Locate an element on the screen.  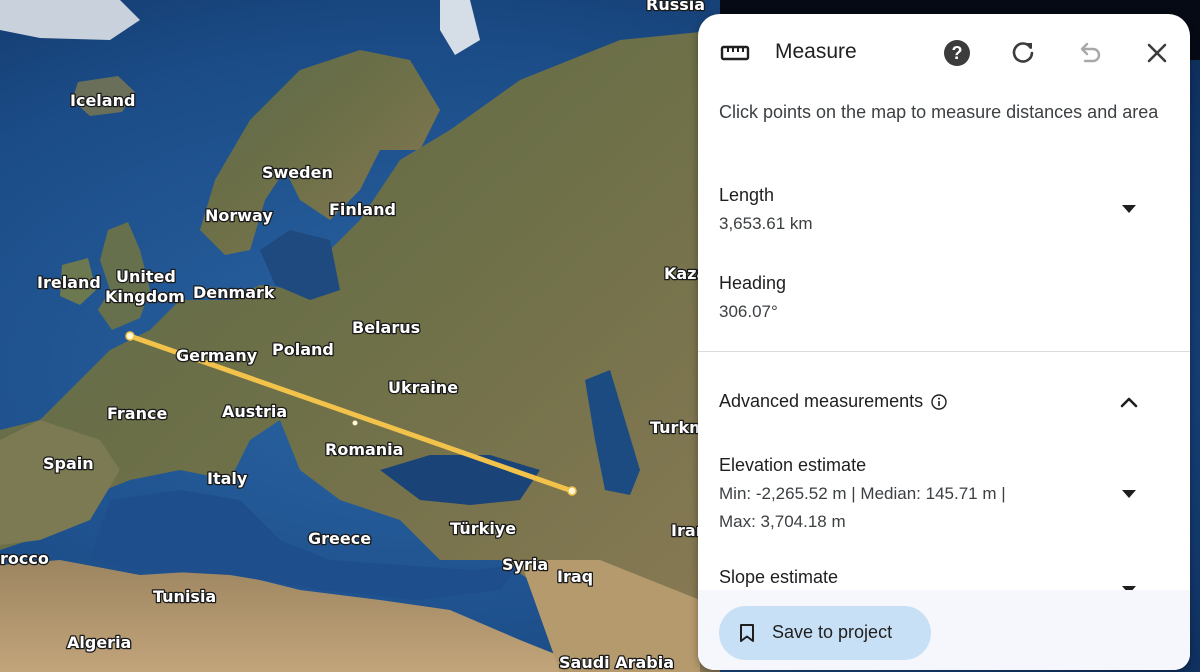
route-start-point is located at coordinates (130, 336).